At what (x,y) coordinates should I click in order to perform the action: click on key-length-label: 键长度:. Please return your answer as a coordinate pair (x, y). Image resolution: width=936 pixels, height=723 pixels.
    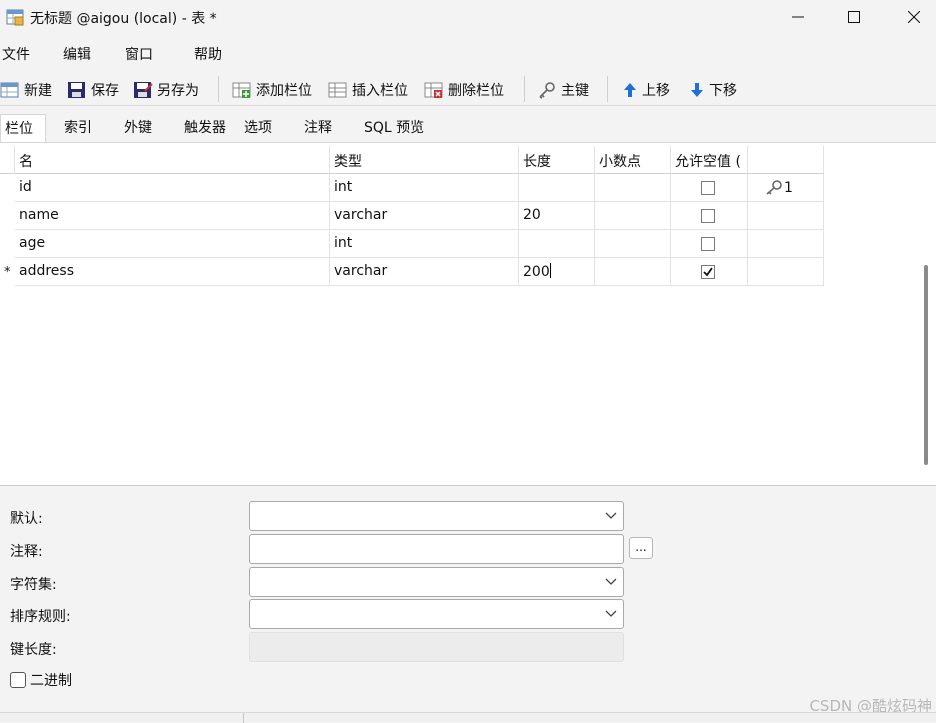
    Looking at the image, I should click on (33, 650).